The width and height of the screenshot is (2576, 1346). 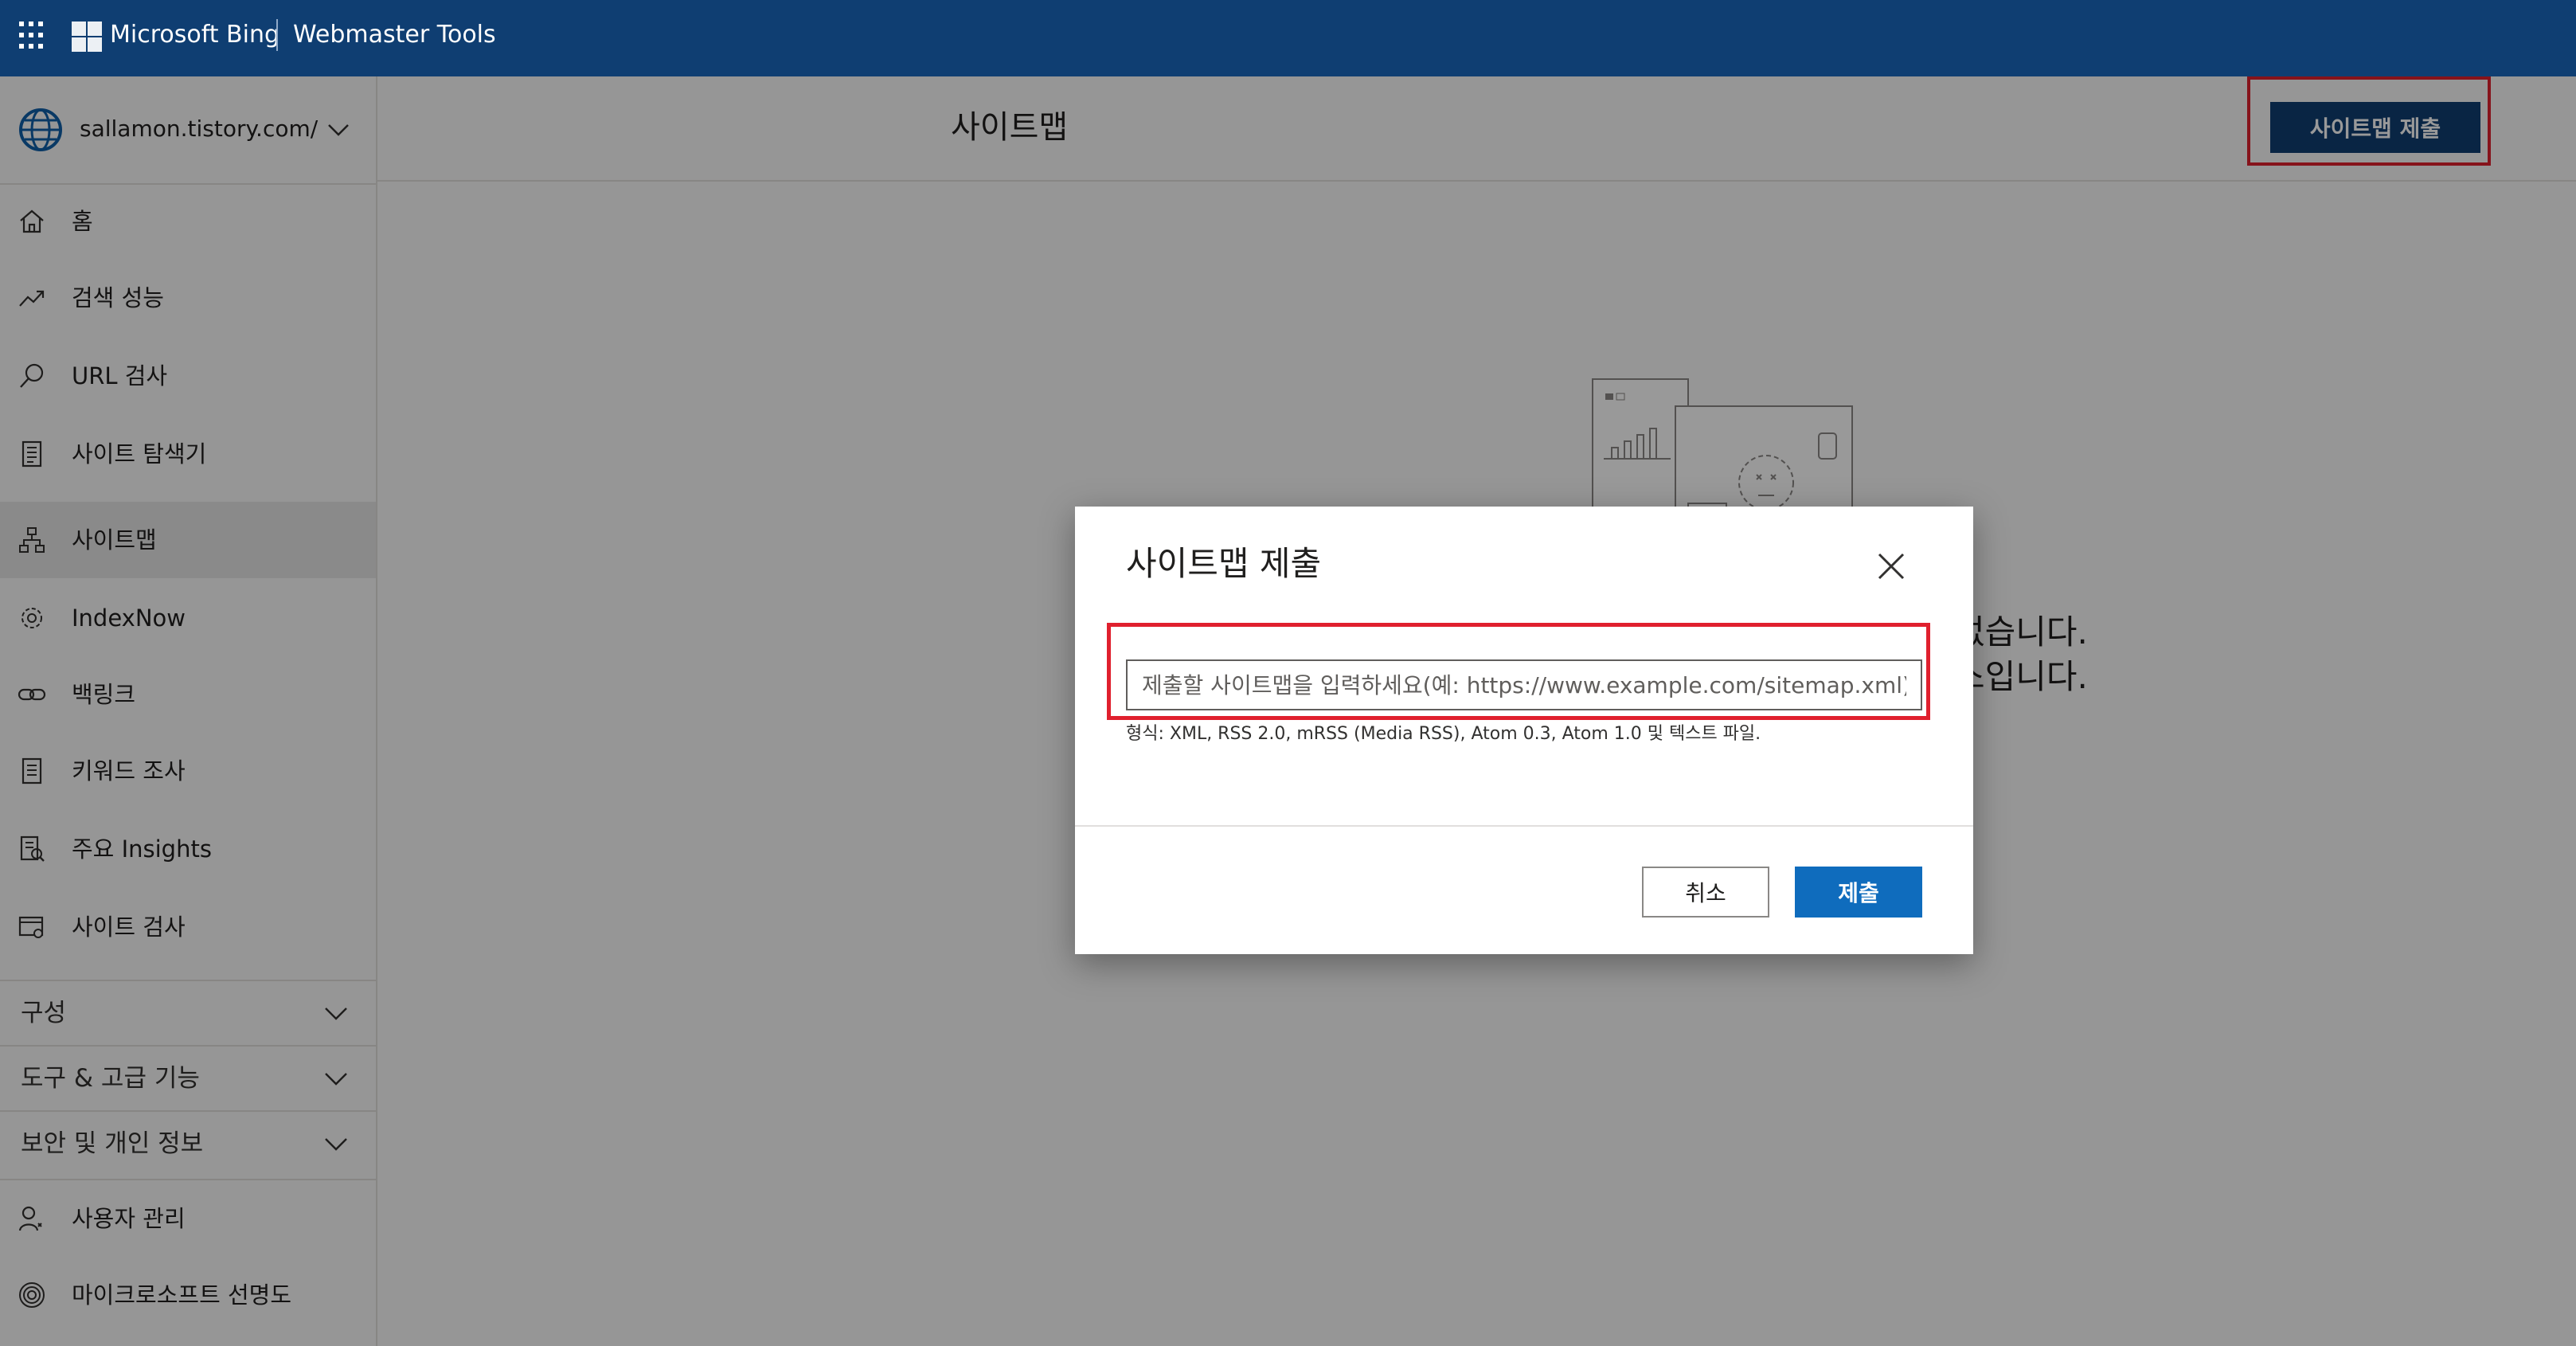 What do you see at coordinates (87, 37) in the screenshot?
I see `microsoft-logo-icon` at bounding box center [87, 37].